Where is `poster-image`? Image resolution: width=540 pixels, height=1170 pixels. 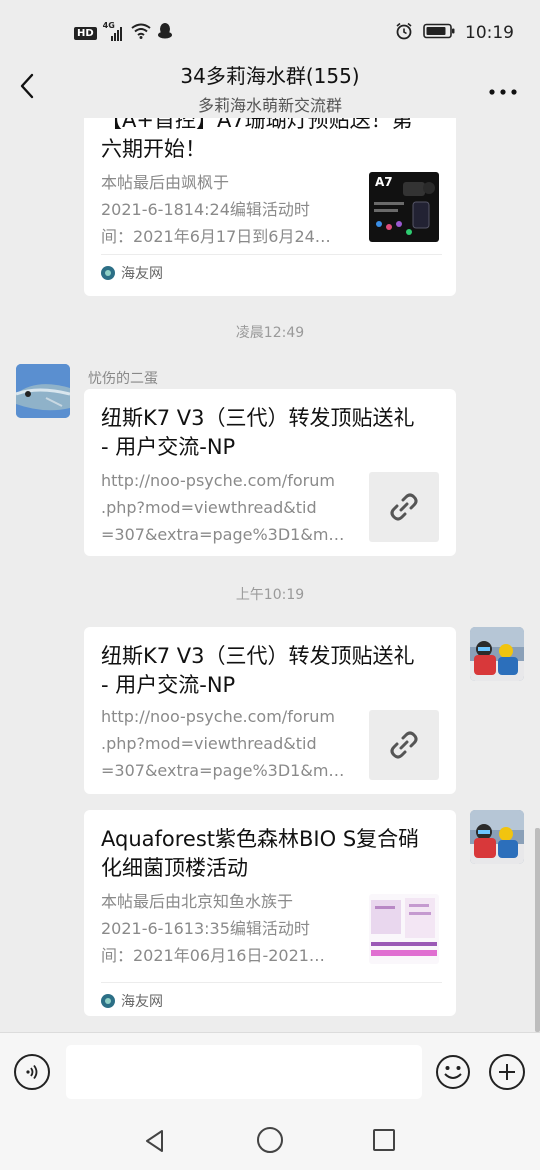 poster-image is located at coordinates (404, 929).